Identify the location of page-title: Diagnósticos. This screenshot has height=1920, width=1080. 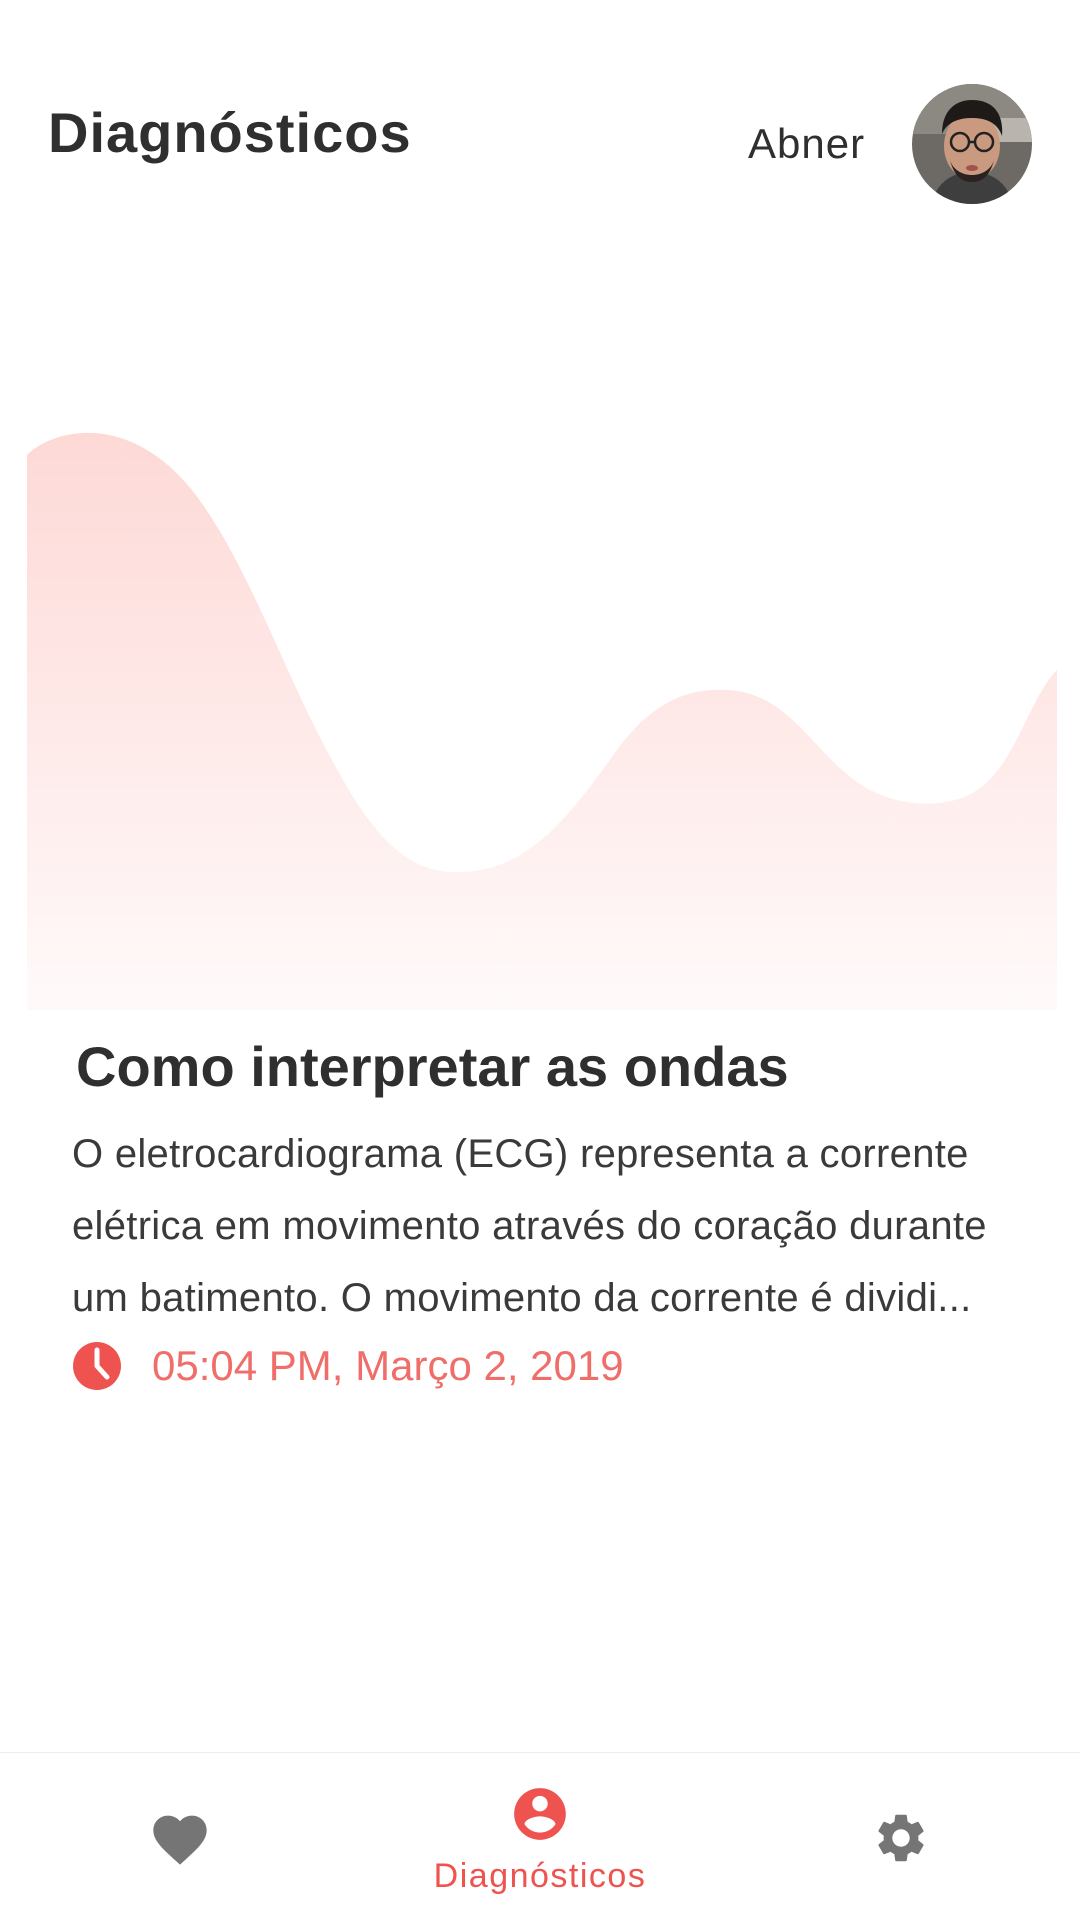
(230, 132).